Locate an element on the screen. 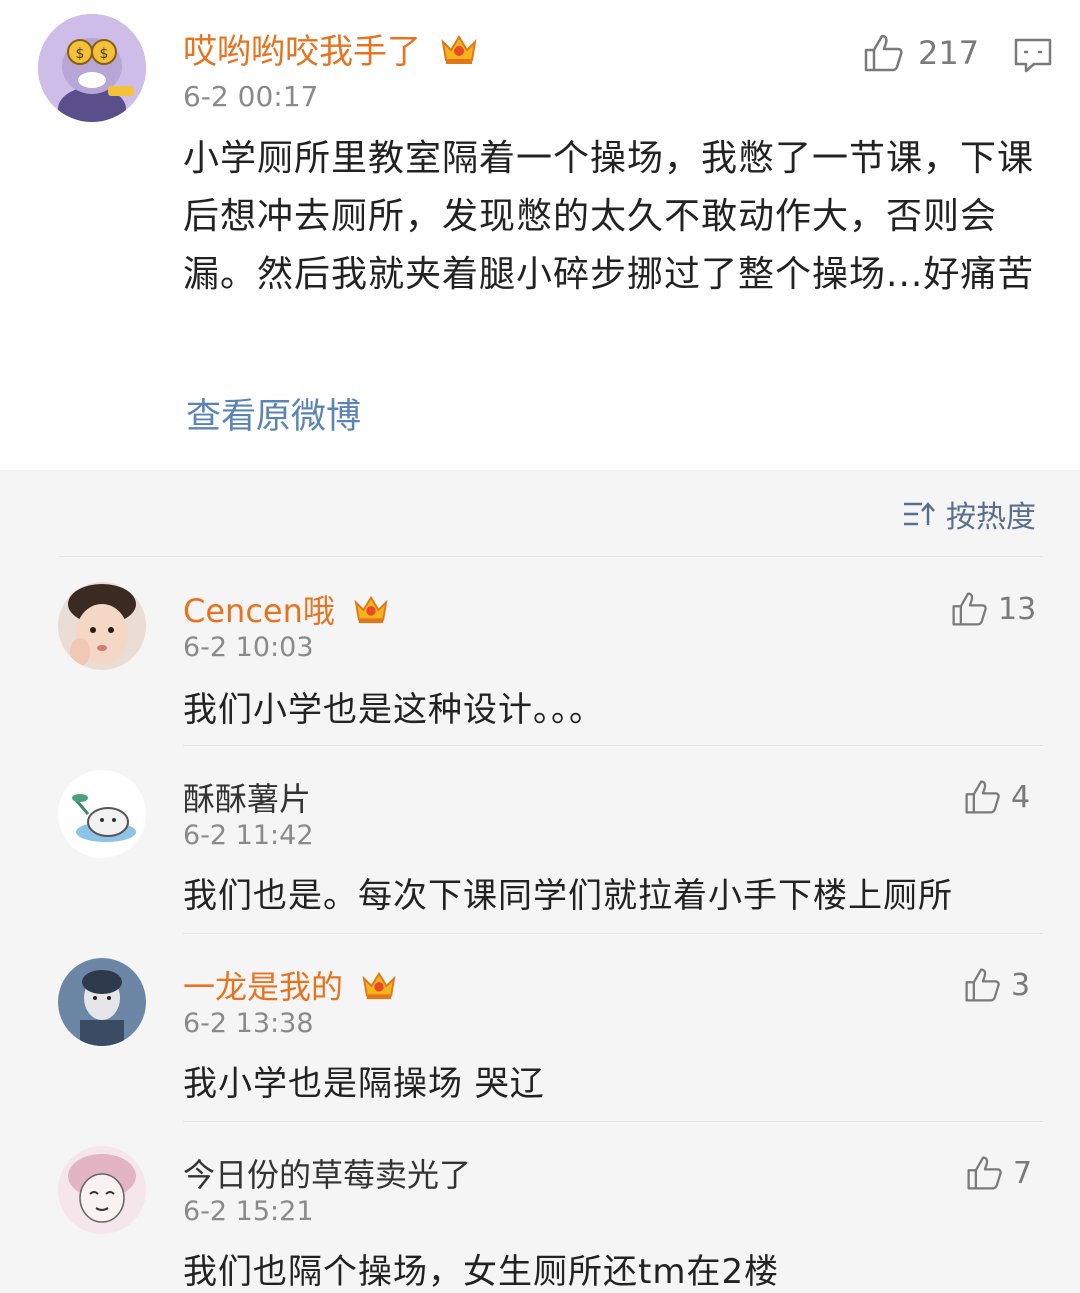 The width and height of the screenshot is (1080, 1293). comment-author: 一龙是我的 is located at coordinates (290, 985).